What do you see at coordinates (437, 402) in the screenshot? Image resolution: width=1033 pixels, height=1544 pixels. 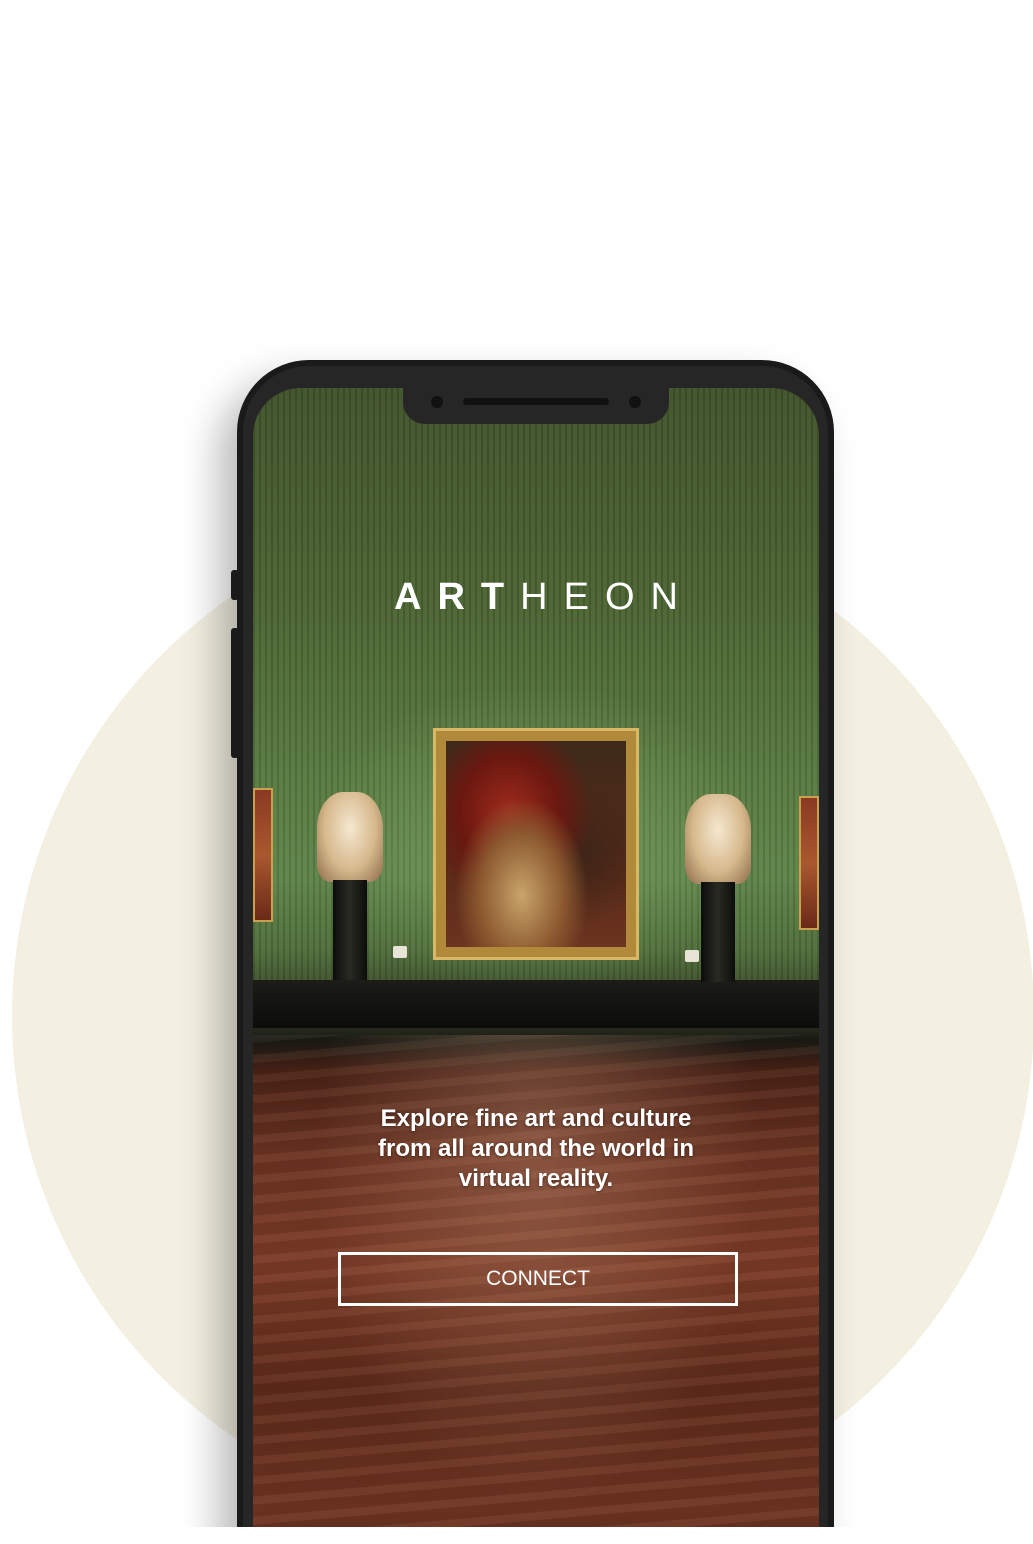 I see `front-camera-icon` at bounding box center [437, 402].